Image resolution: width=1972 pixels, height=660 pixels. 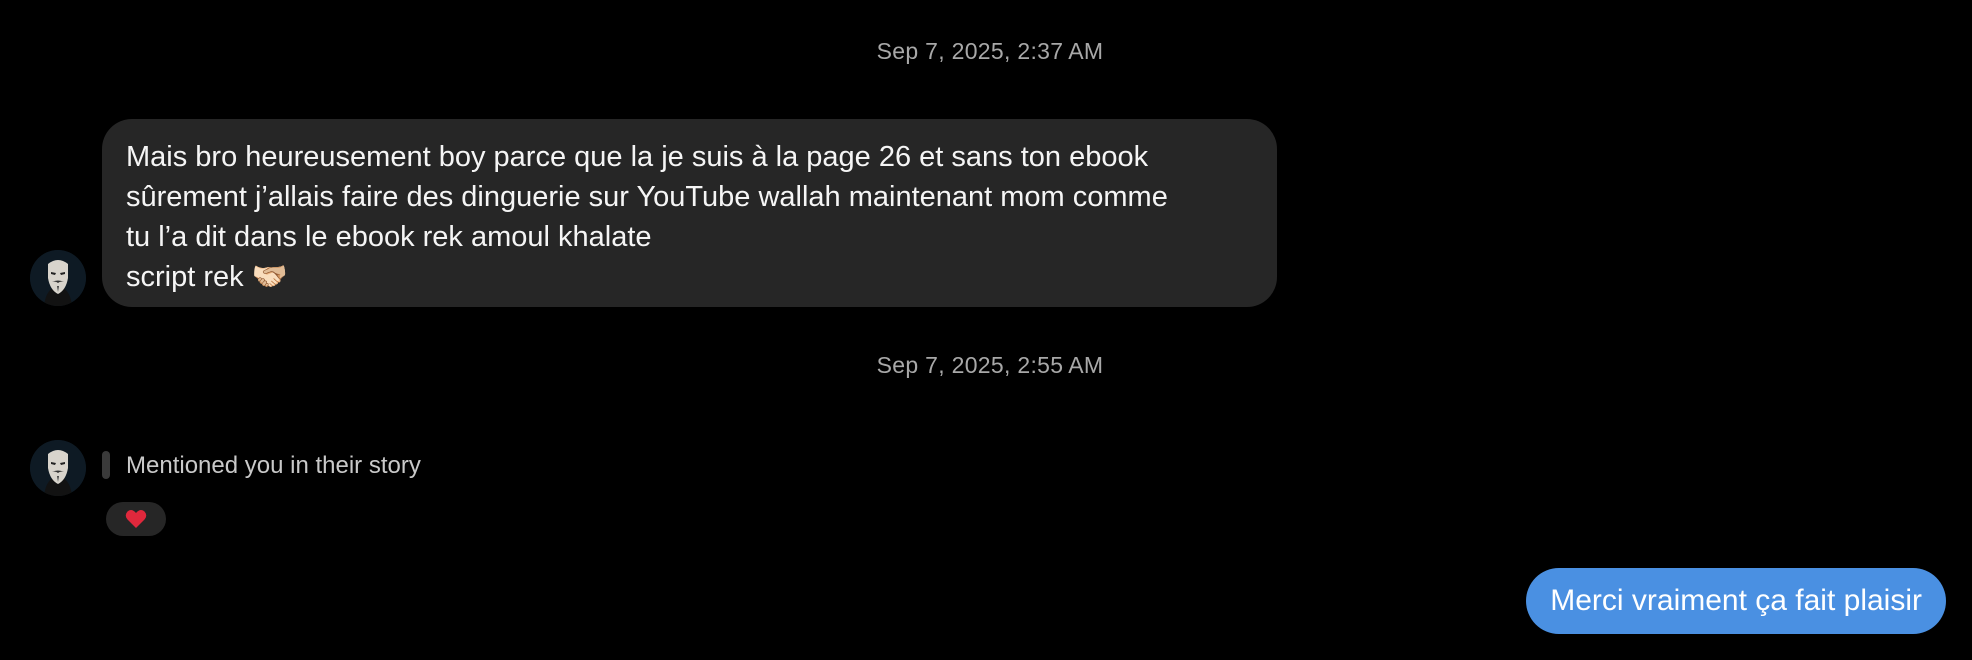 I want to click on outgoing-message-bubble: Merci vraiment ça fait plaisir, so click(x=1736, y=601).